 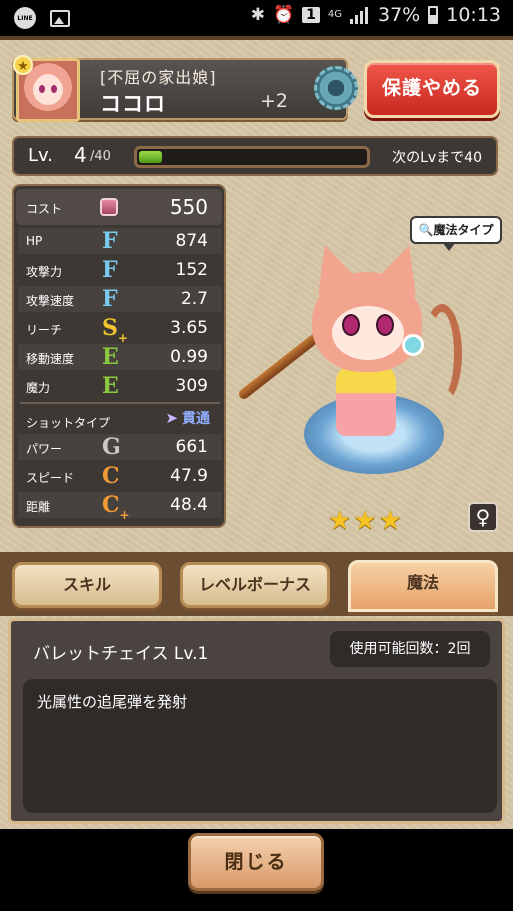 I want to click on unit-plus-value: +2, so click(x=274, y=101).